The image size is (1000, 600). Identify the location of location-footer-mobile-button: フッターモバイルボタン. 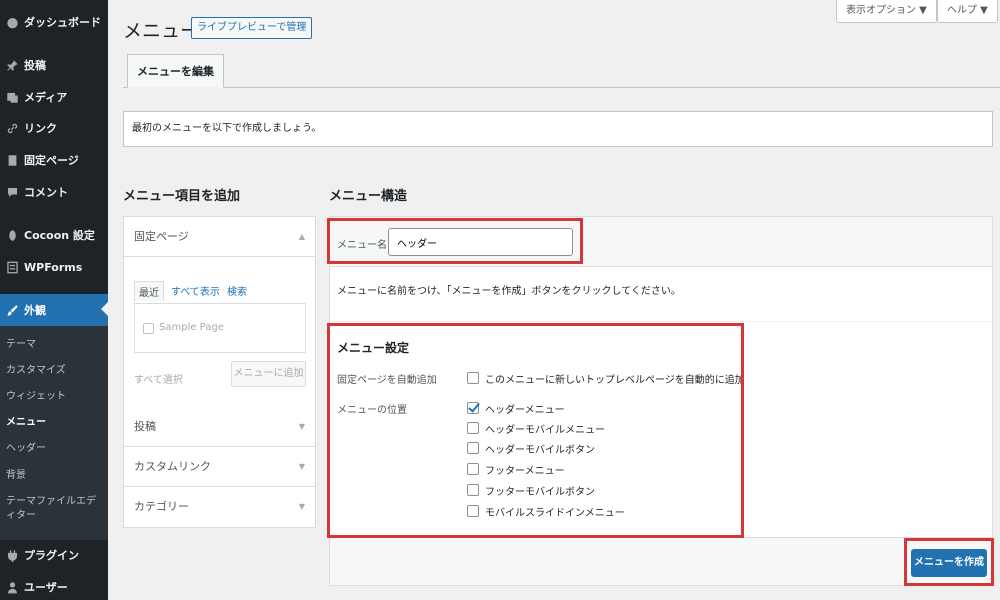
(531, 490).